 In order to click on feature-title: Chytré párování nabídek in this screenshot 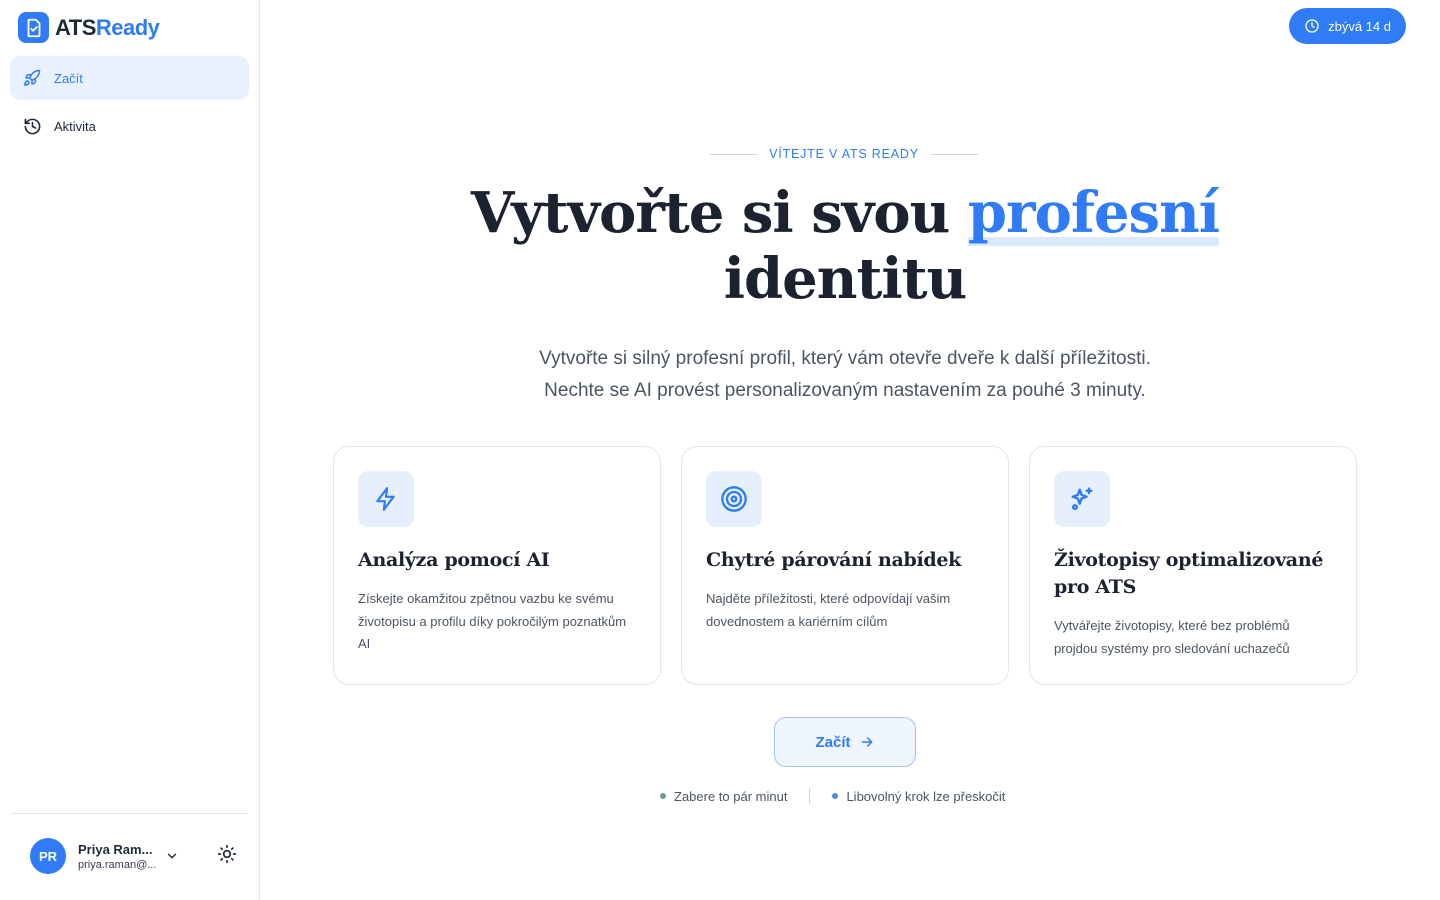, I will do `click(834, 560)`.